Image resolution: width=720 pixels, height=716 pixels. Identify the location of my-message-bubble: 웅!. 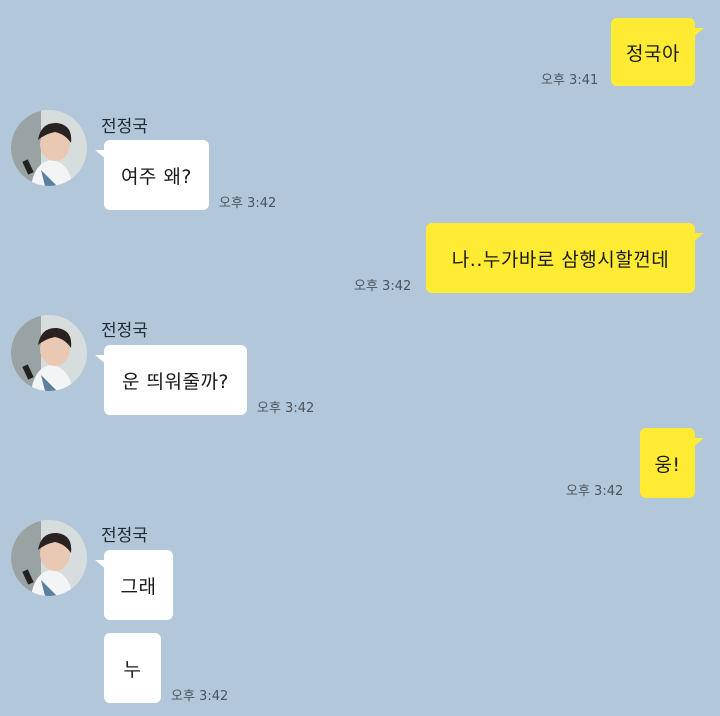
(672, 463).